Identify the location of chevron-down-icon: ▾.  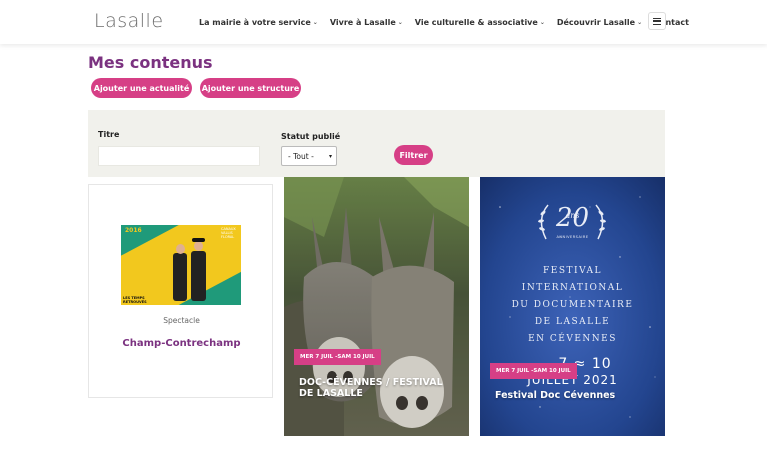
(330, 156).